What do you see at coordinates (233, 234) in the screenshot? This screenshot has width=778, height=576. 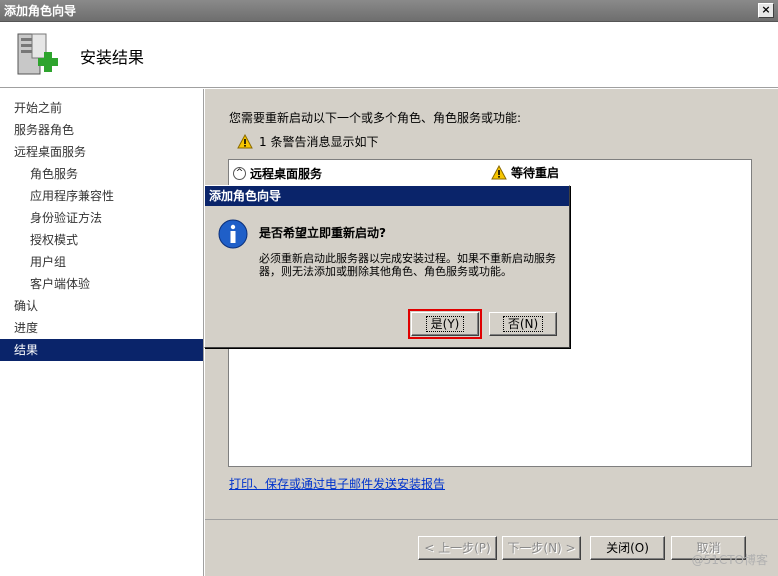 I see `info-icon` at bounding box center [233, 234].